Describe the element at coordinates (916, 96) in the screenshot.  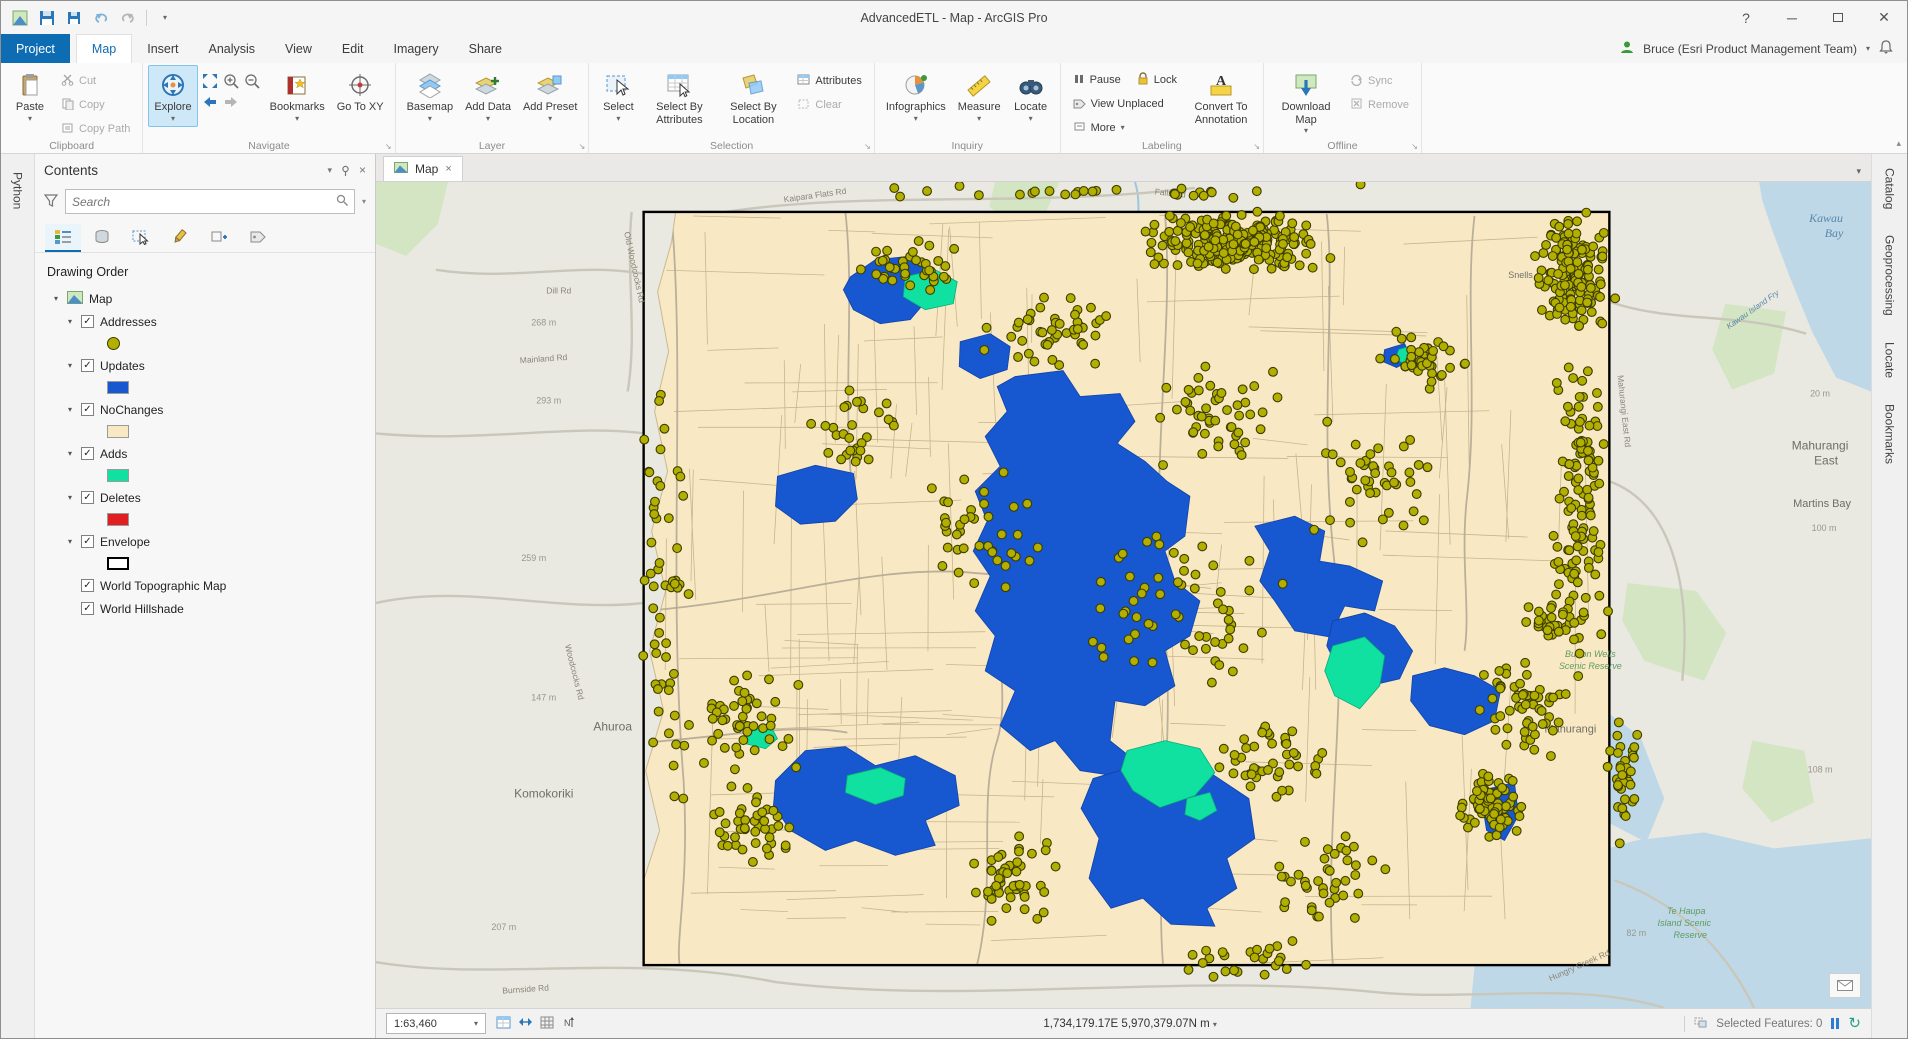
I see `infographics-button: Infographics ▾` at that location.